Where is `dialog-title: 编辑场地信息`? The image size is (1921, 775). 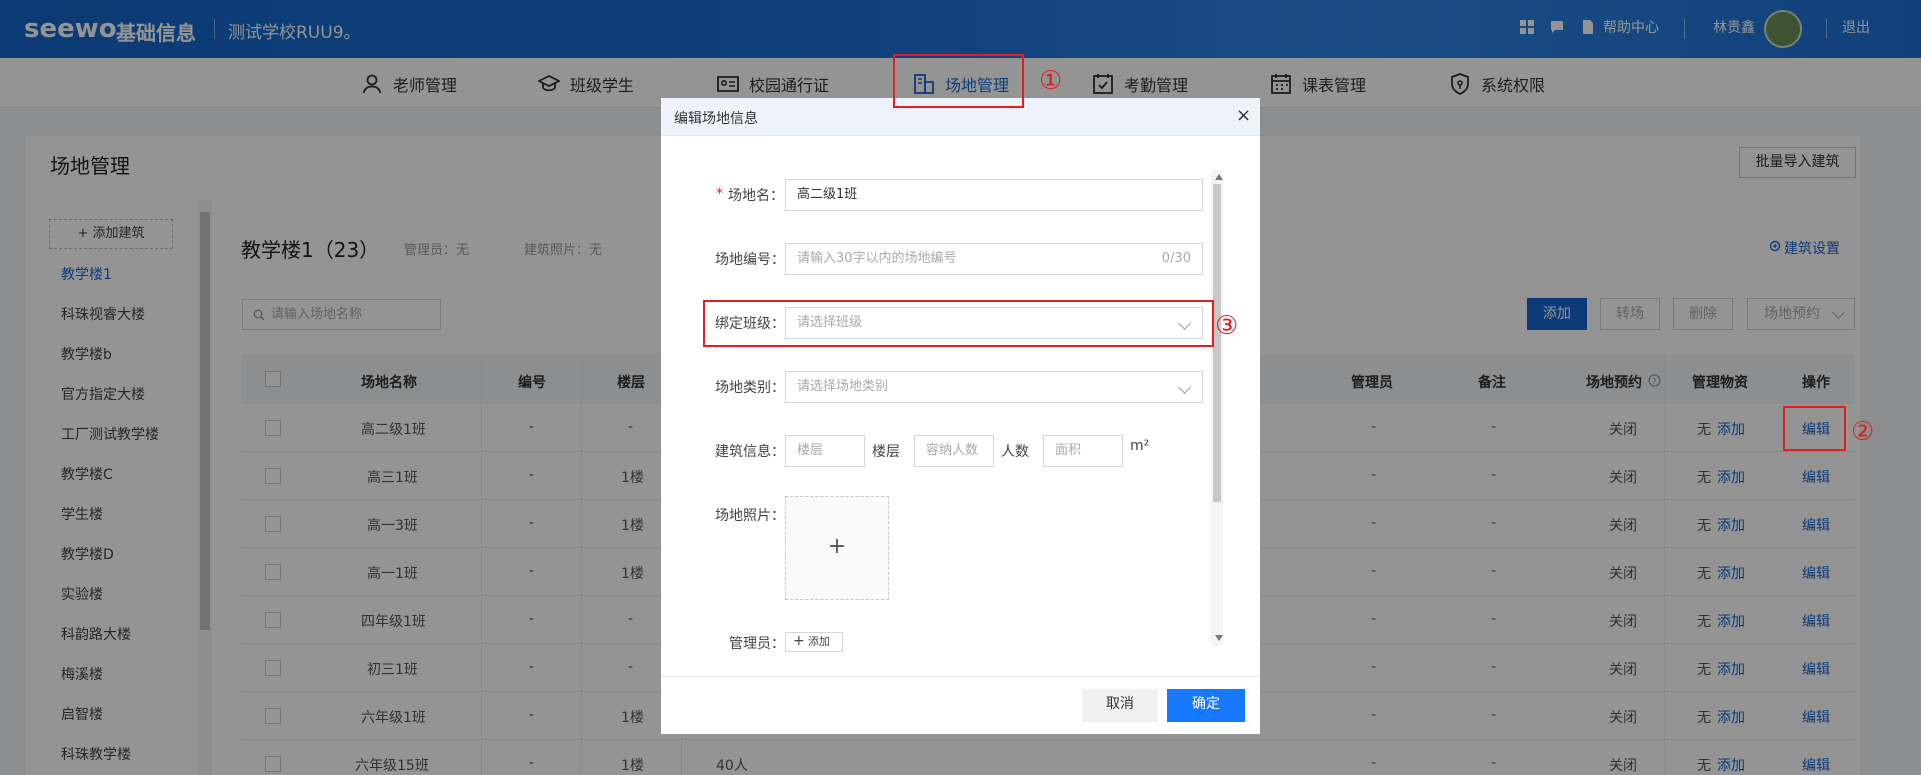
dialog-title: 编辑场地信息 is located at coordinates (716, 119).